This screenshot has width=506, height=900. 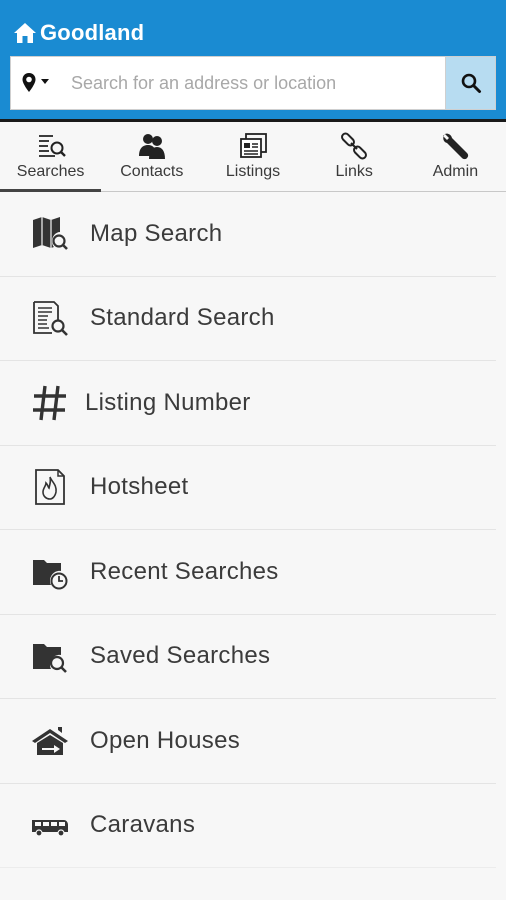 I want to click on tab-label: Searches, so click(x=50, y=171).